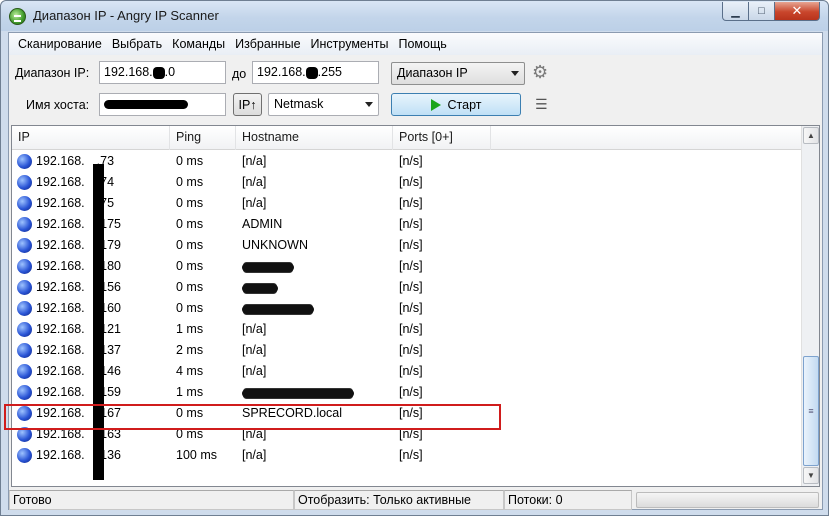 Image resolution: width=829 pixels, height=516 pixels. I want to click on menu-commands: Команды, so click(198, 44).